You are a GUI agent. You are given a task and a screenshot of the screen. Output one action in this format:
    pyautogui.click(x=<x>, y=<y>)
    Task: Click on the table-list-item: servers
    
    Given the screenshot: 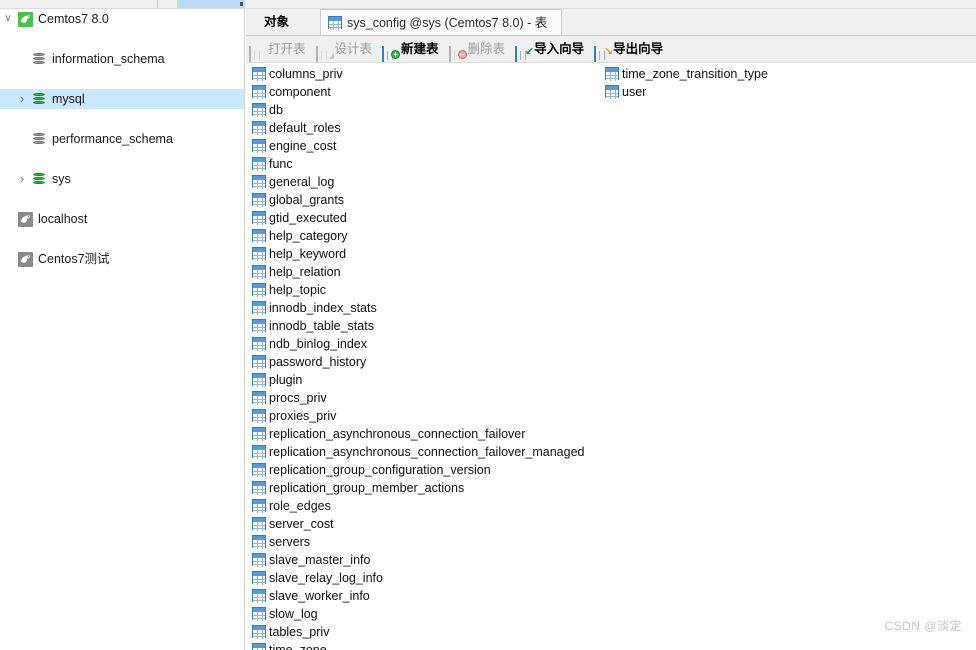 What is the action you would take?
    pyautogui.click(x=280, y=542)
    